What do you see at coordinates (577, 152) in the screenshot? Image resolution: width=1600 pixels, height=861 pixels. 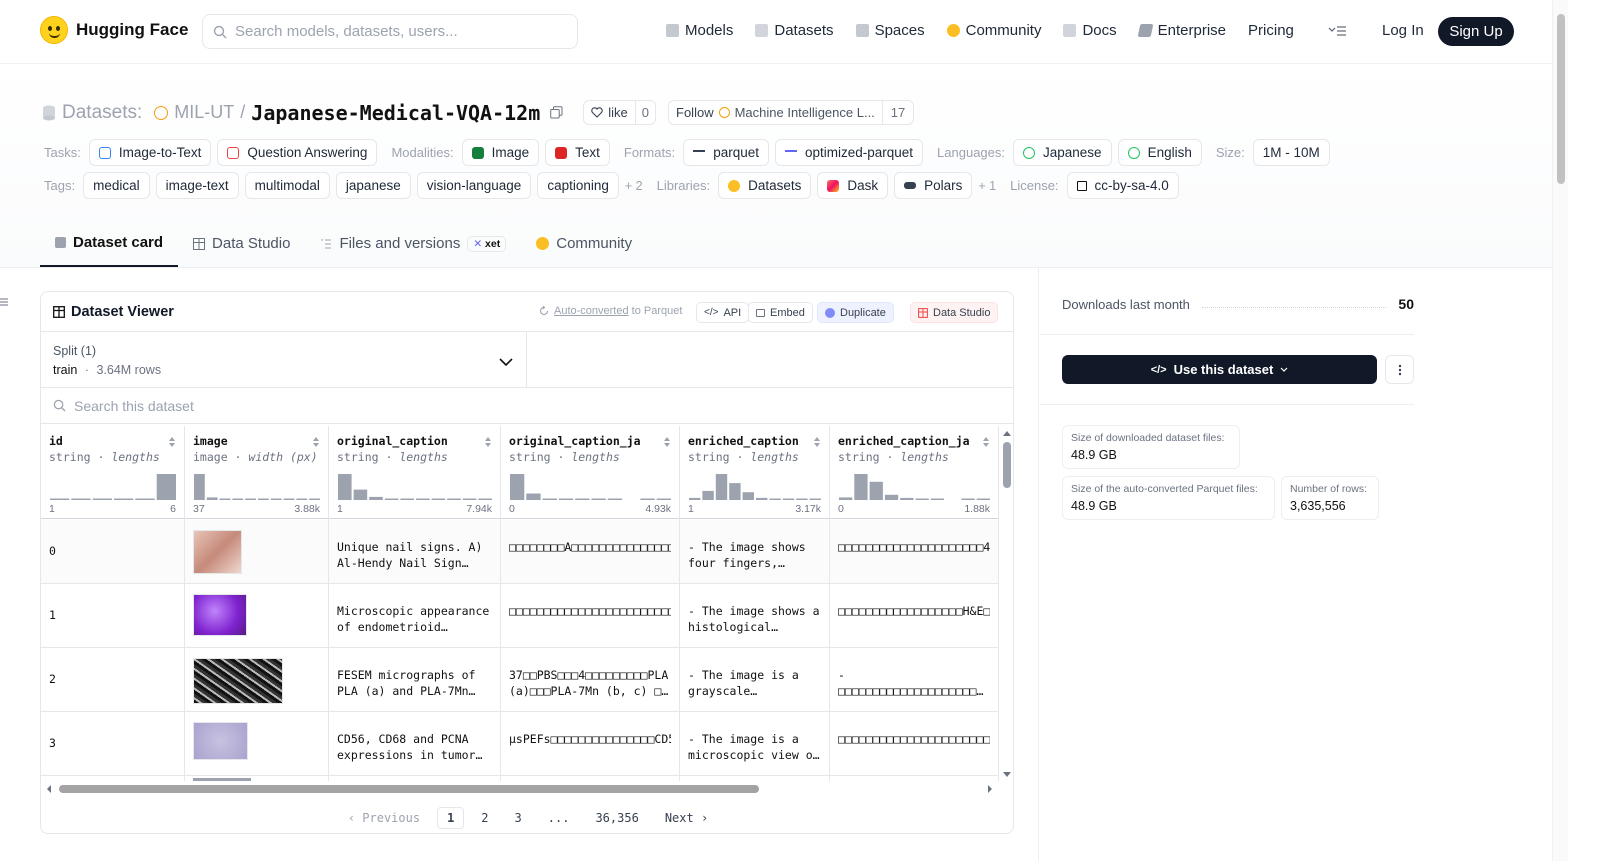 I see `modality-tag-text: Text` at bounding box center [577, 152].